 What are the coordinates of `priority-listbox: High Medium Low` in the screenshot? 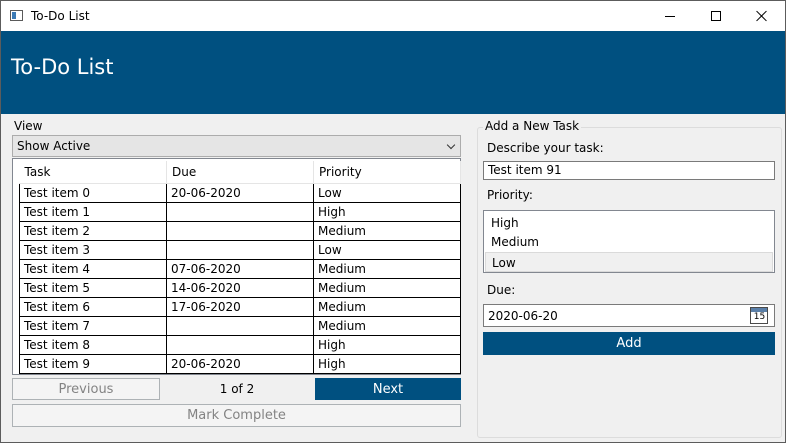 It's located at (629, 241).